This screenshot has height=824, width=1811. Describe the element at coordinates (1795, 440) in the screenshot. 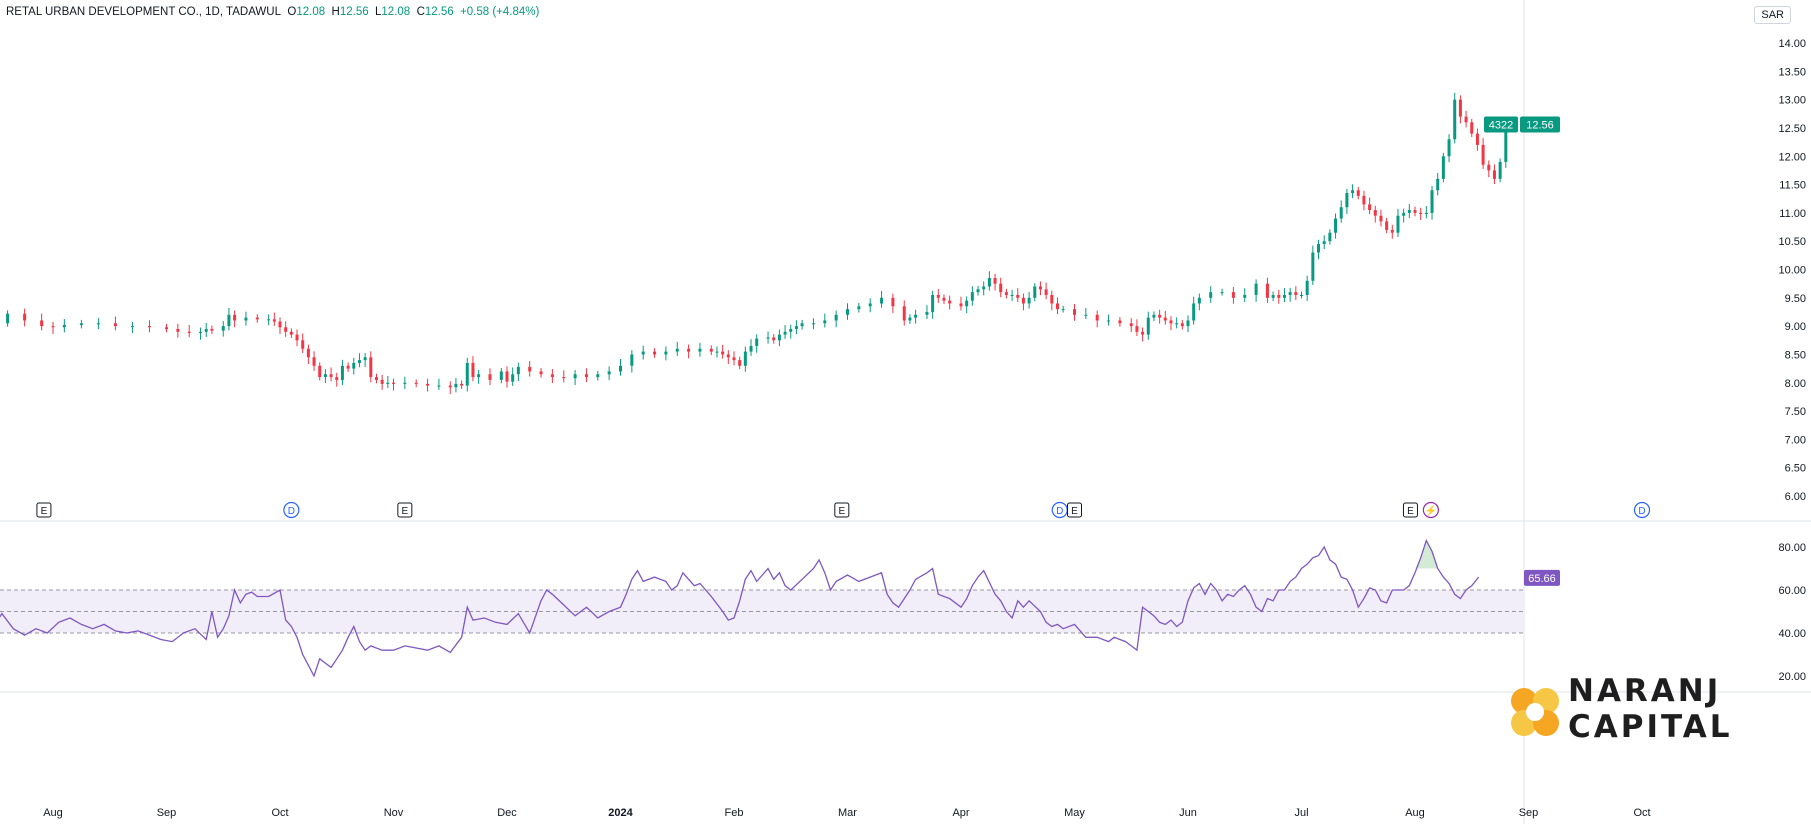

I see `price-tick-label: 7.00` at that location.